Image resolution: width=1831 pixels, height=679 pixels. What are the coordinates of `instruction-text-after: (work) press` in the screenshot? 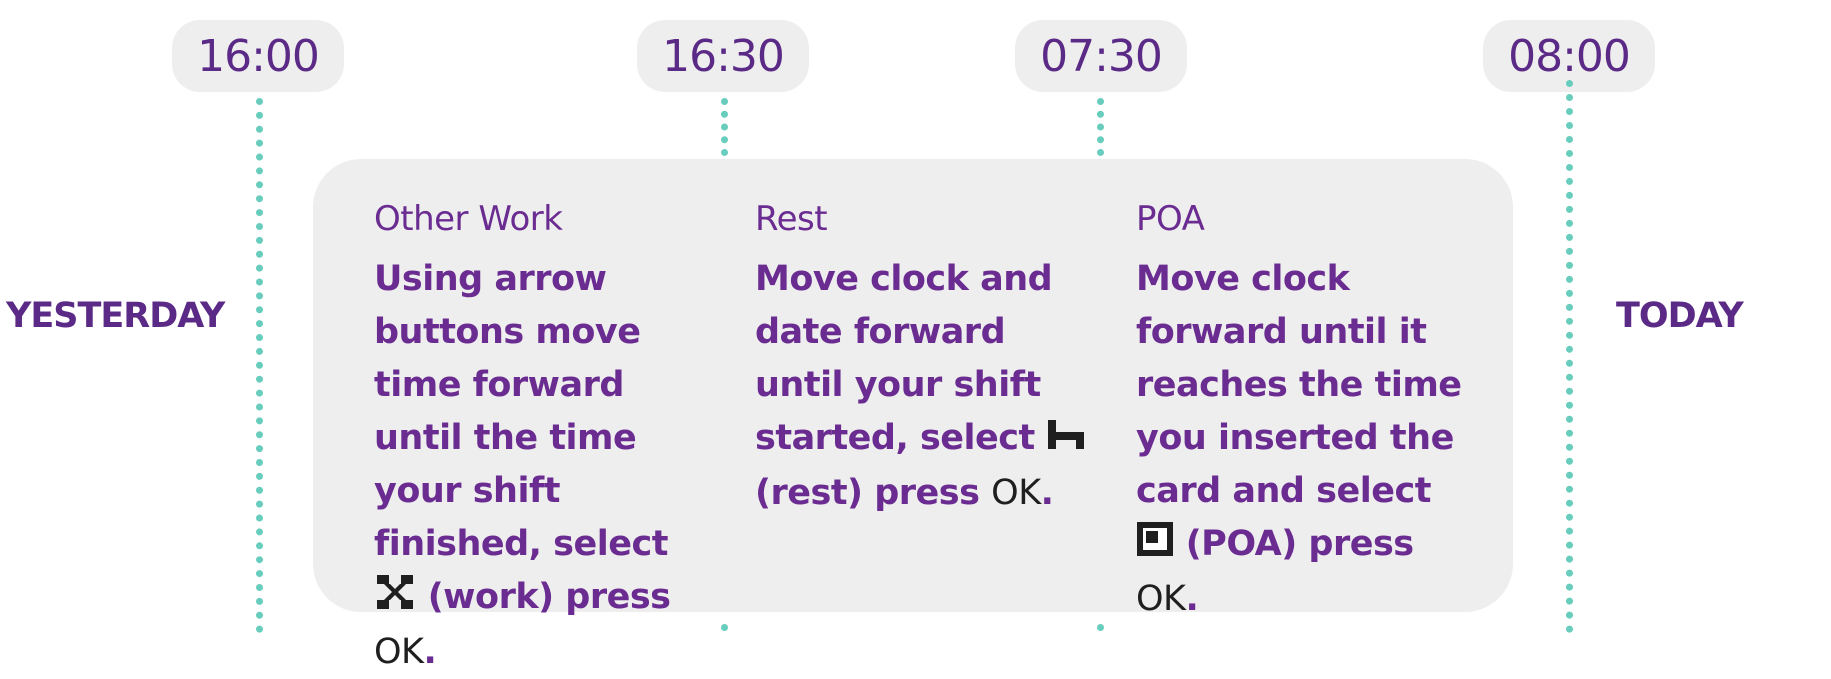 It's located at (549, 597).